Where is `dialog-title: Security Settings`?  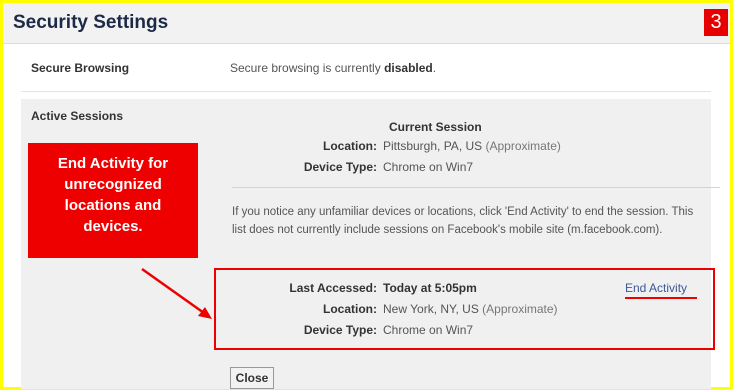
dialog-title: Security Settings is located at coordinates (91, 22).